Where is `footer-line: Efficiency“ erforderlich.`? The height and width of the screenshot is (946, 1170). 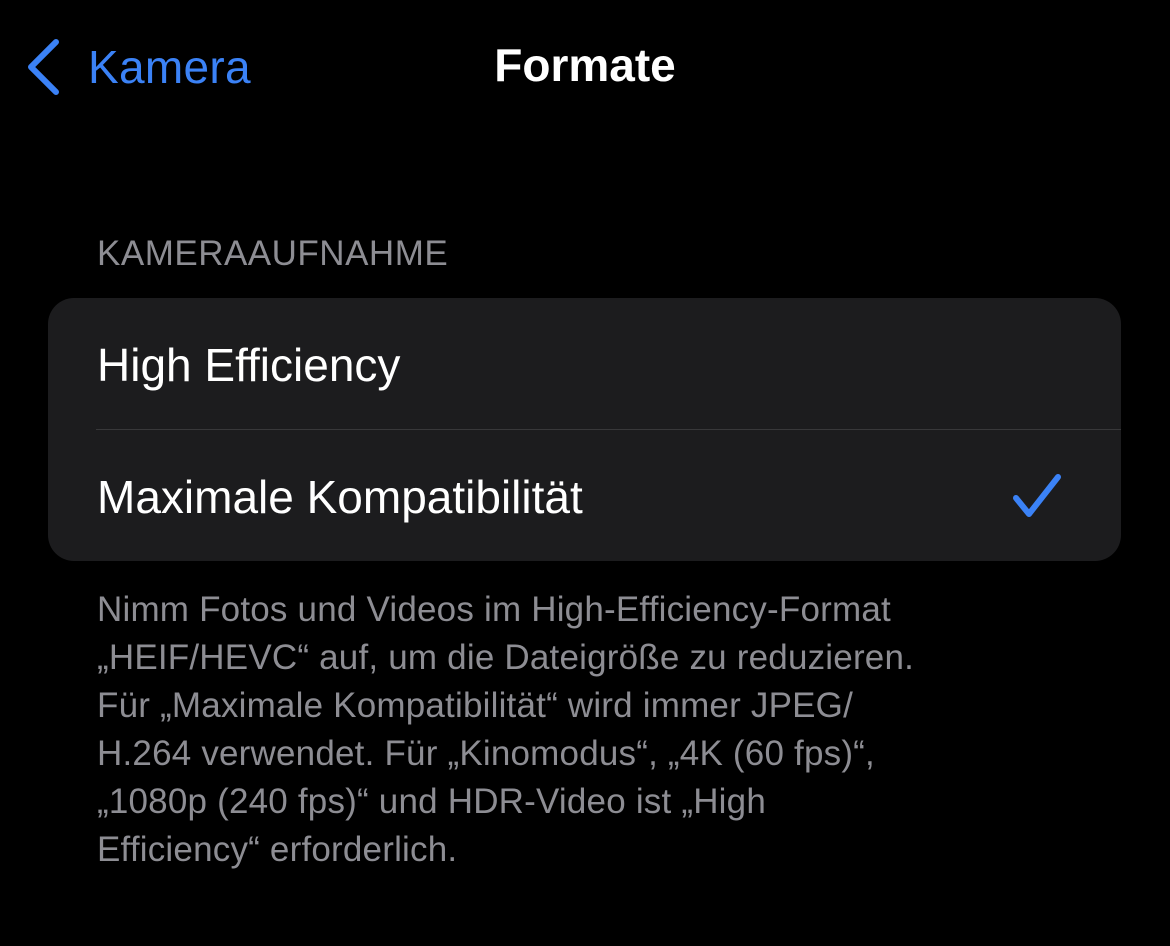
footer-line: Efficiency“ erforderlich. is located at coordinates (277, 849).